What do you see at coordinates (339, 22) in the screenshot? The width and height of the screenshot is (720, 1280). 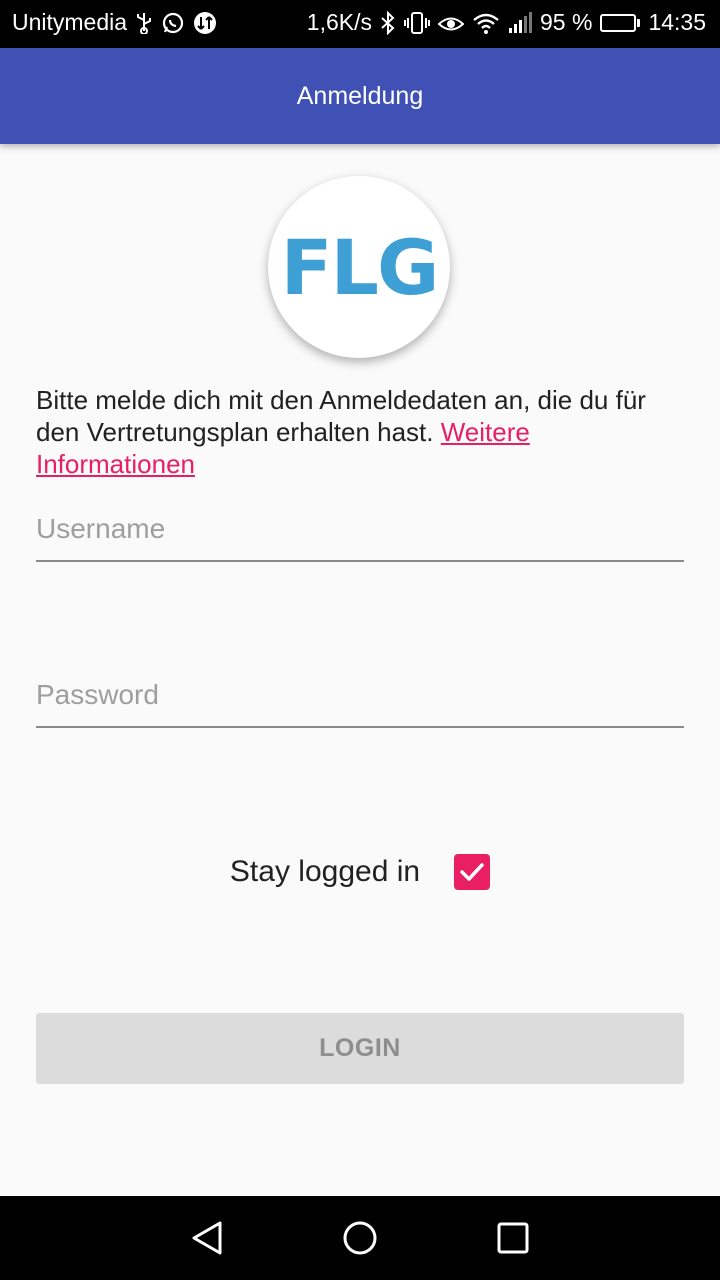 I see `network-speed: 1,6K/s` at bounding box center [339, 22].